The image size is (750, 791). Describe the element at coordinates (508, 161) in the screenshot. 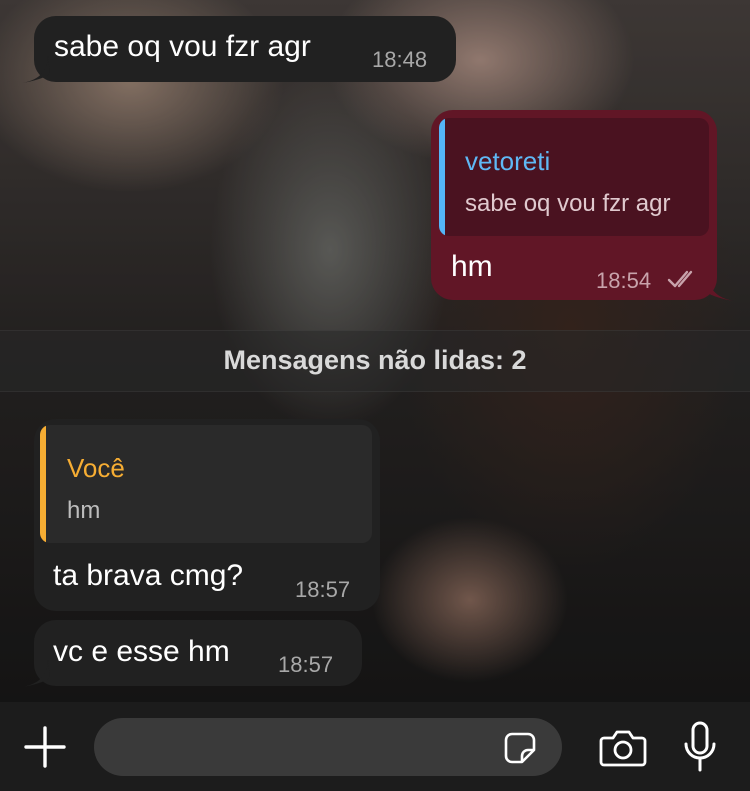

I see `reply-author: vetoreti` at that location.